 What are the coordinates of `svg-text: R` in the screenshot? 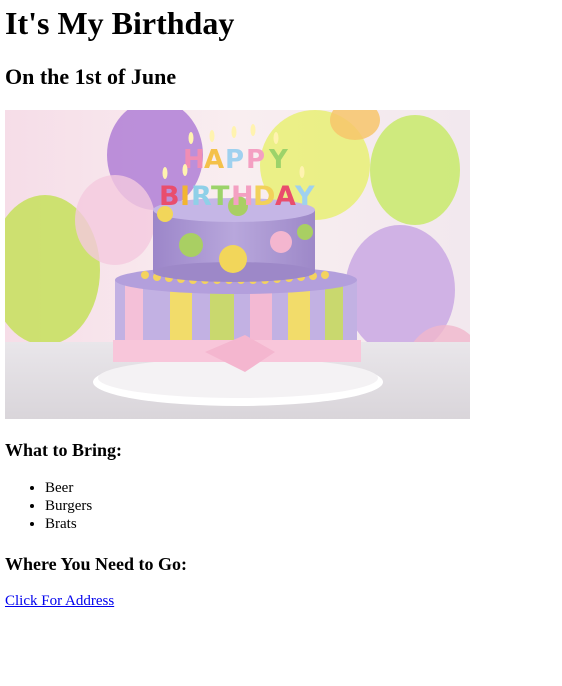 It's located at (201, 196).